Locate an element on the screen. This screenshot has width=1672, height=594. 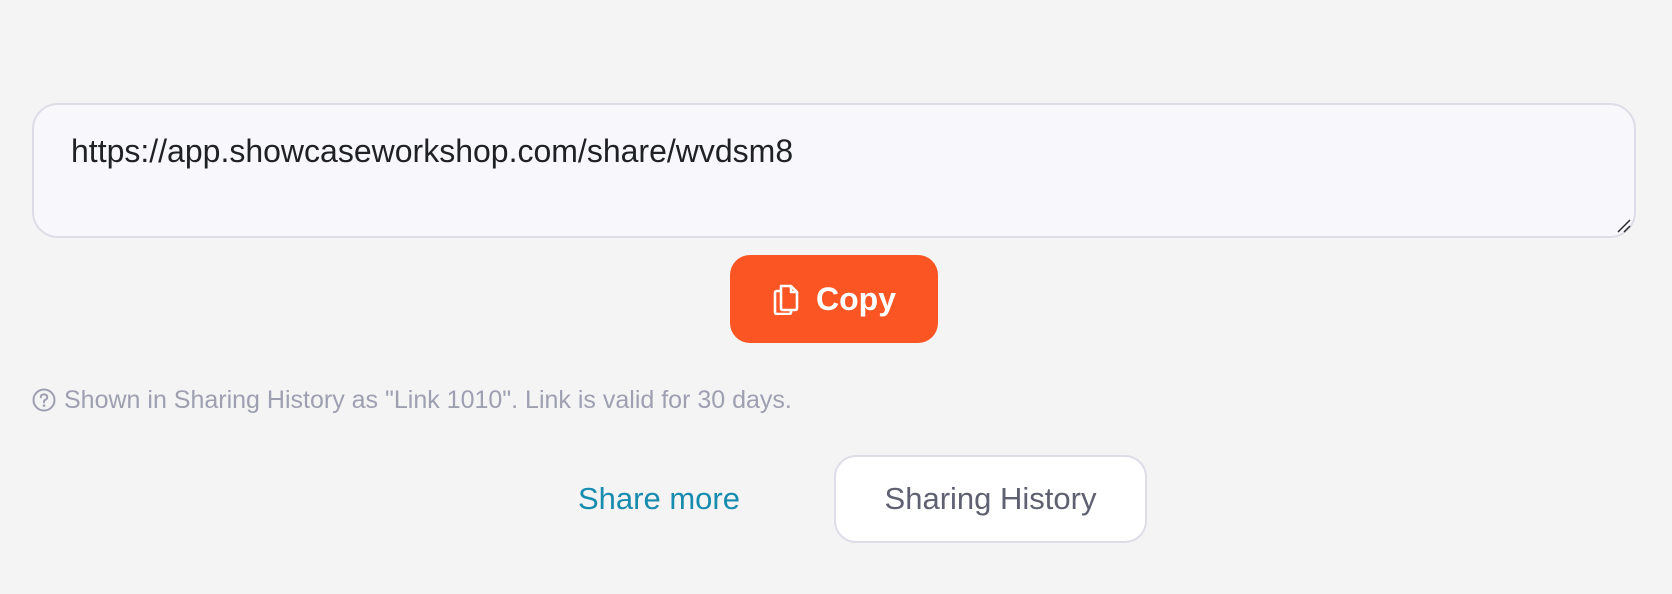
sharing-history-button: Sharing History is located at coordinates (990, 499).